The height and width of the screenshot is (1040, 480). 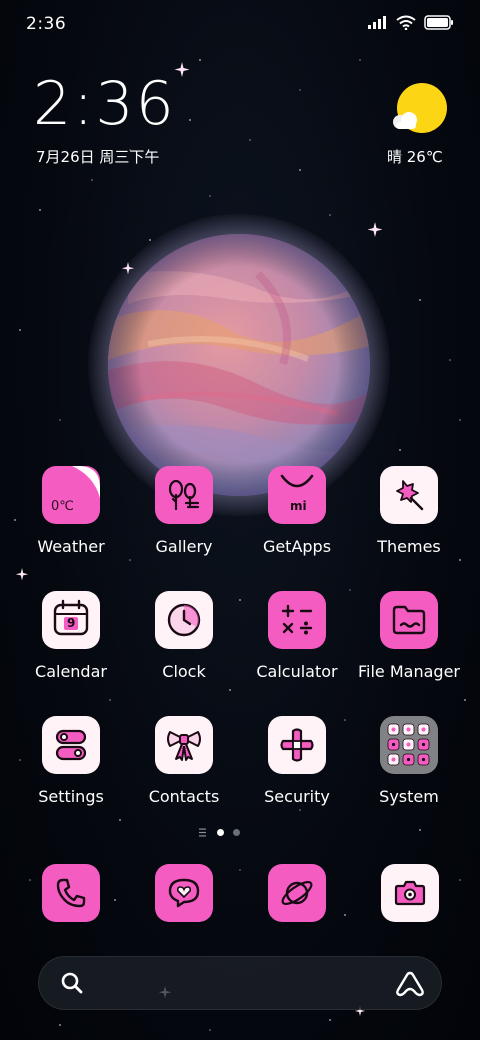 What do you see at coordinates (297, 546) in the screenshot?
I see `app-label-getapps: GetApps` at bounding box center [297, 546].